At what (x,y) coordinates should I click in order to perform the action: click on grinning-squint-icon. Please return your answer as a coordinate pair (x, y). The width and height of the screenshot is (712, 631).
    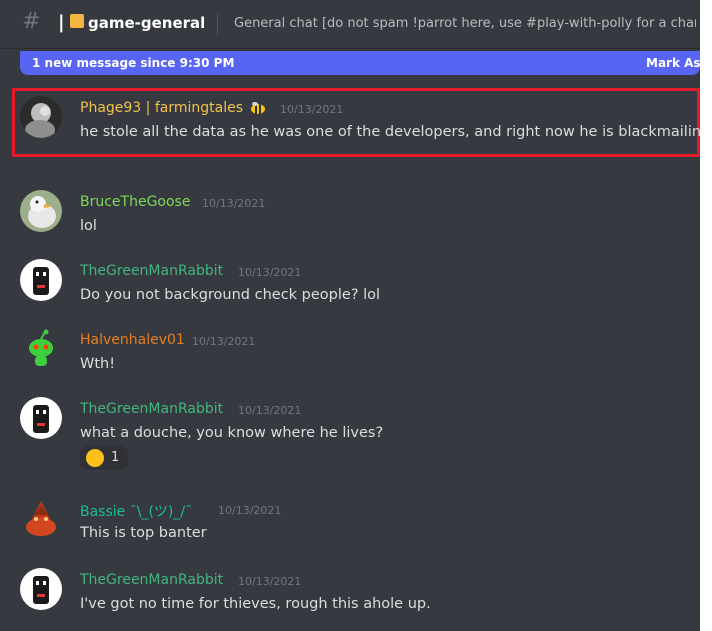
    Looking at the image, I should click on (95, 458).